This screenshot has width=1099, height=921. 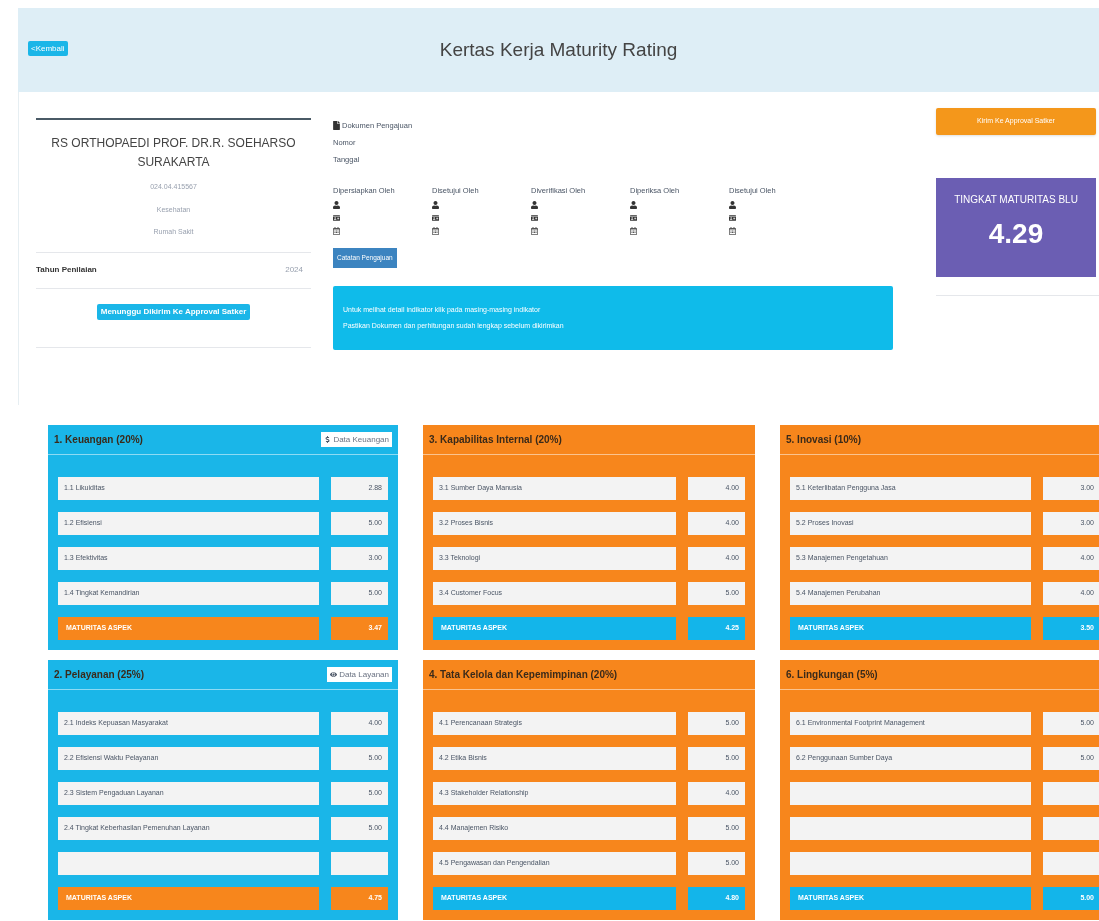 I want to click on aspect-title: 6. Lingkungan (5%), so click(x=832, y=675).